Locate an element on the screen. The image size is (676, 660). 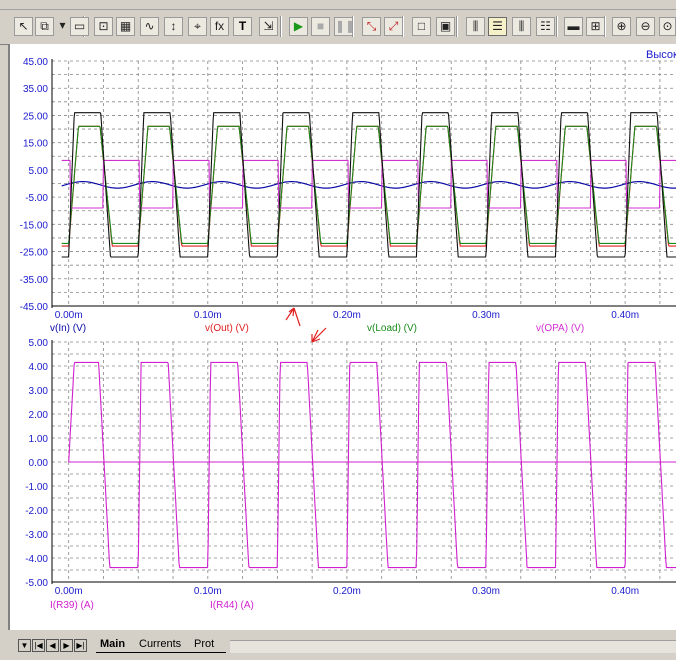
series-label: v(OPA) (V) is located at coordinates (560, 328).